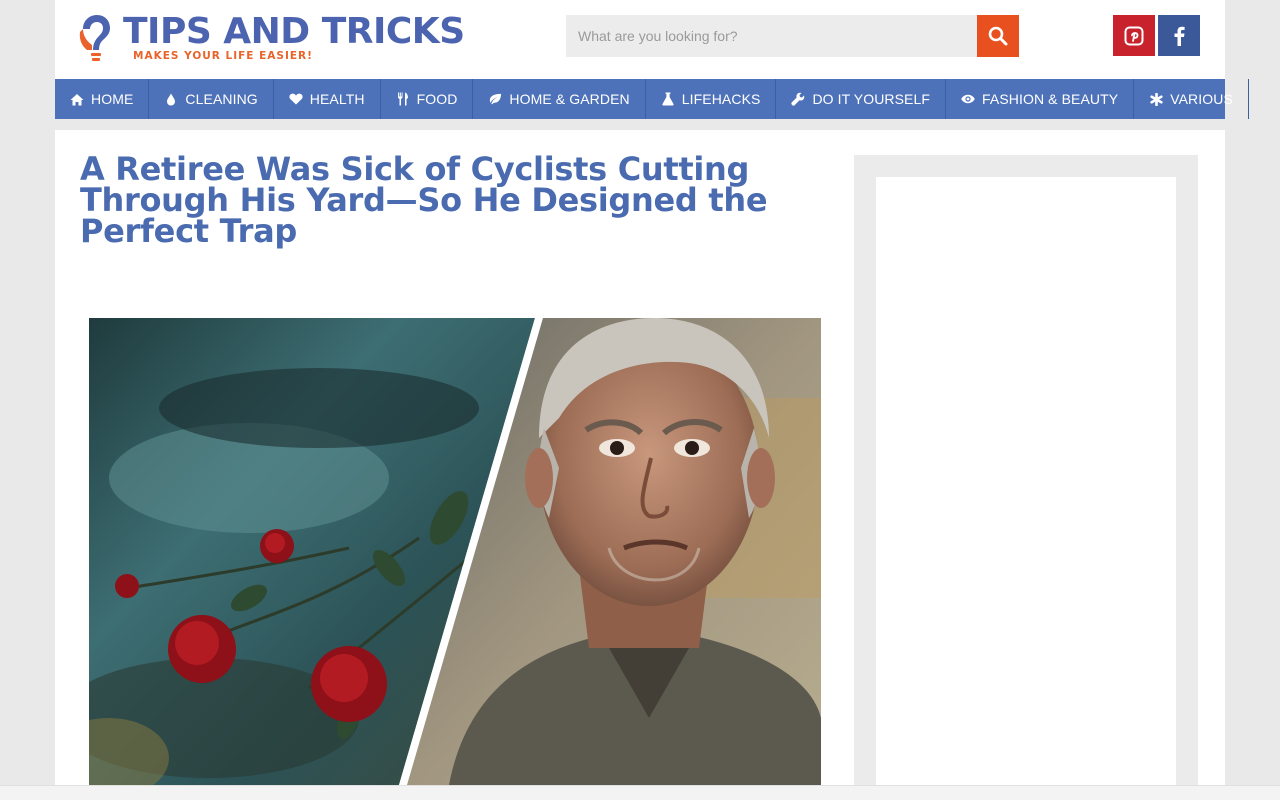  Describe the element at coordinates (94, 38) in the screenshot. I see `lightbulb-question-icon` at that location.